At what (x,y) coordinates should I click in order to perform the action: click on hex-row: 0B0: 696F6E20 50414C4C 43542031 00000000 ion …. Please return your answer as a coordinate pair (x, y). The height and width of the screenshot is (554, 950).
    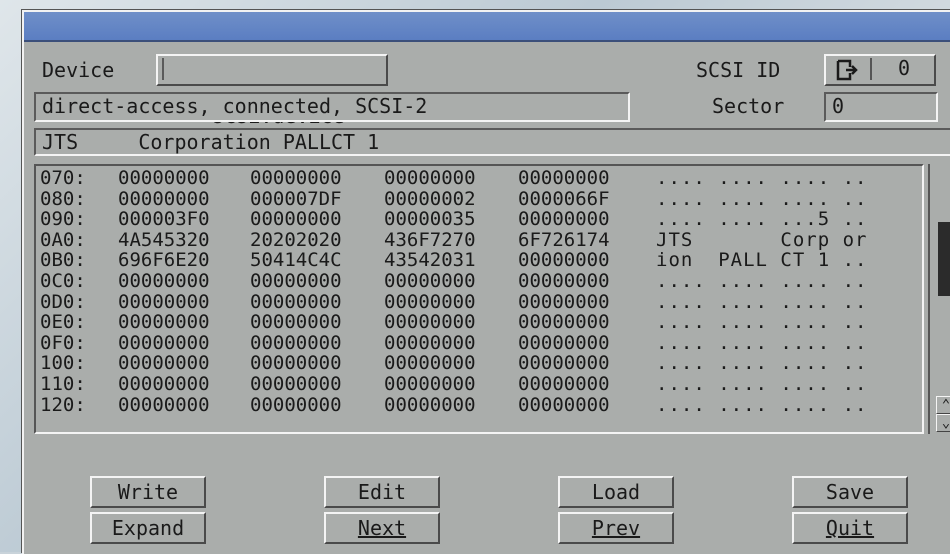
    Looking at the image, I should click on (479, 260).